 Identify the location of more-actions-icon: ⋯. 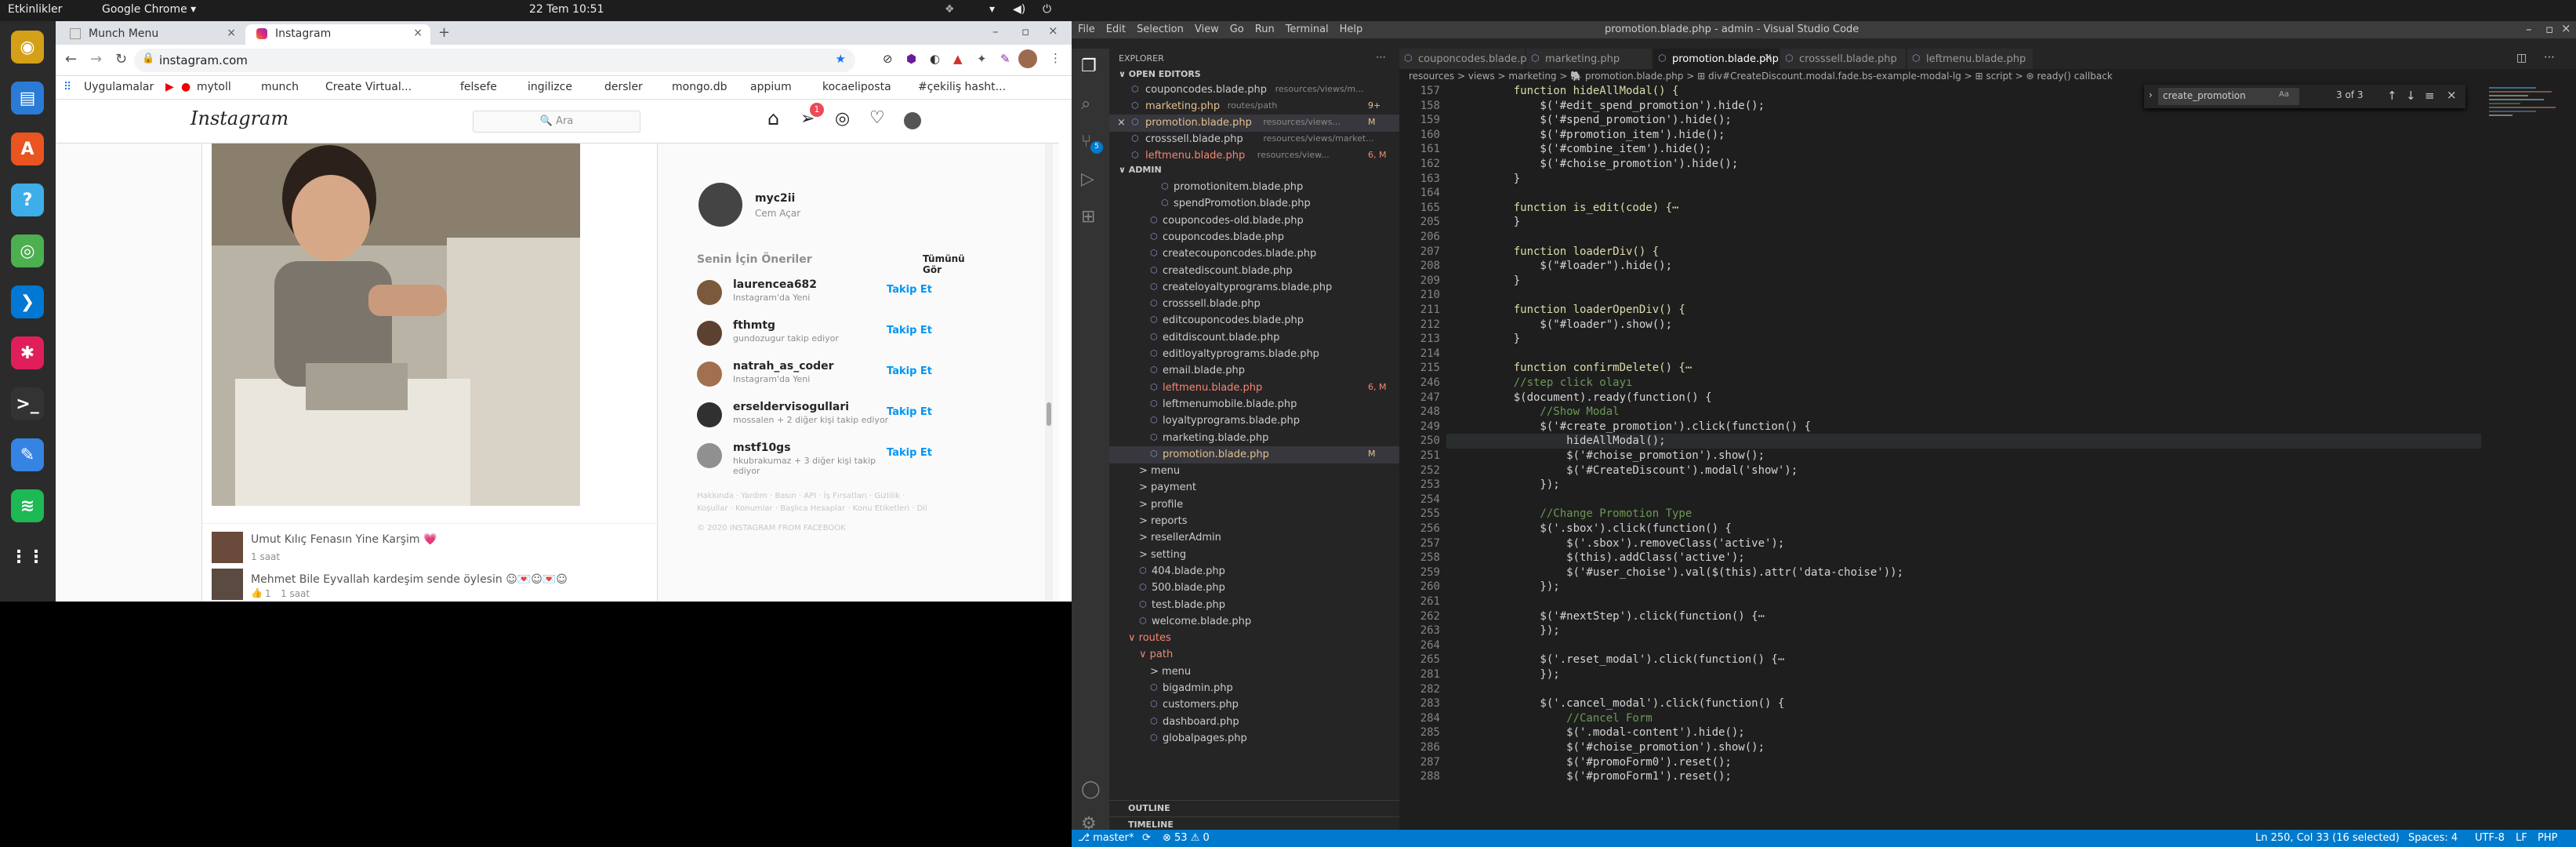
(1381, 58).